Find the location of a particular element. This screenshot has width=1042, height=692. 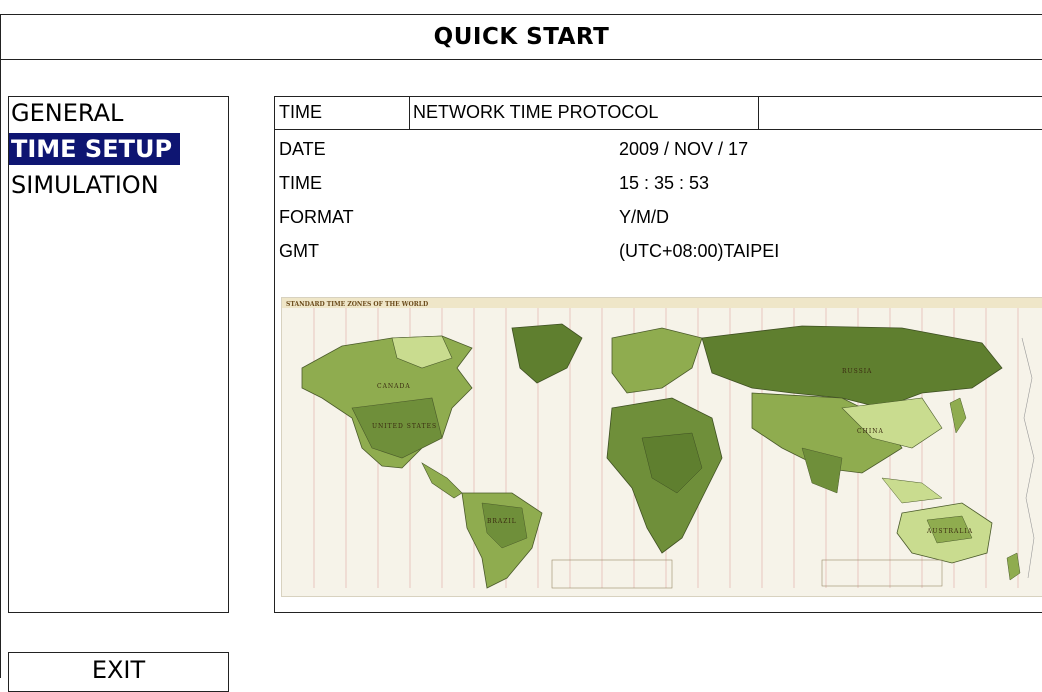

map-label-australia: AUSTRALIA is located at coordinates (949, 531).